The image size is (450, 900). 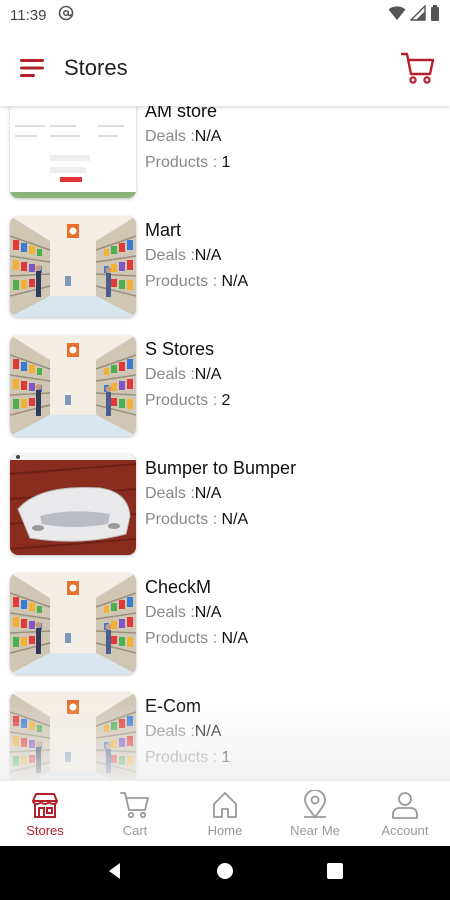 What do you see at coordinates (173, 706) in the screenshot?
I see `store-name: E-Com` at bounding box center [173, 706].